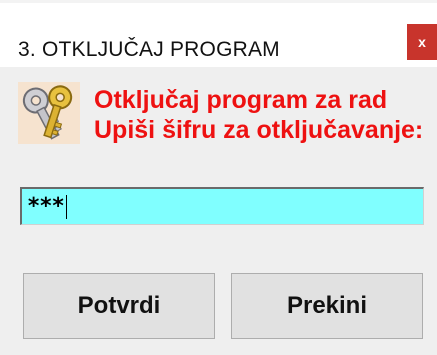 The image size is (437, 355). I want to click on confirm-button: Potvrdi, so click(119, 306).